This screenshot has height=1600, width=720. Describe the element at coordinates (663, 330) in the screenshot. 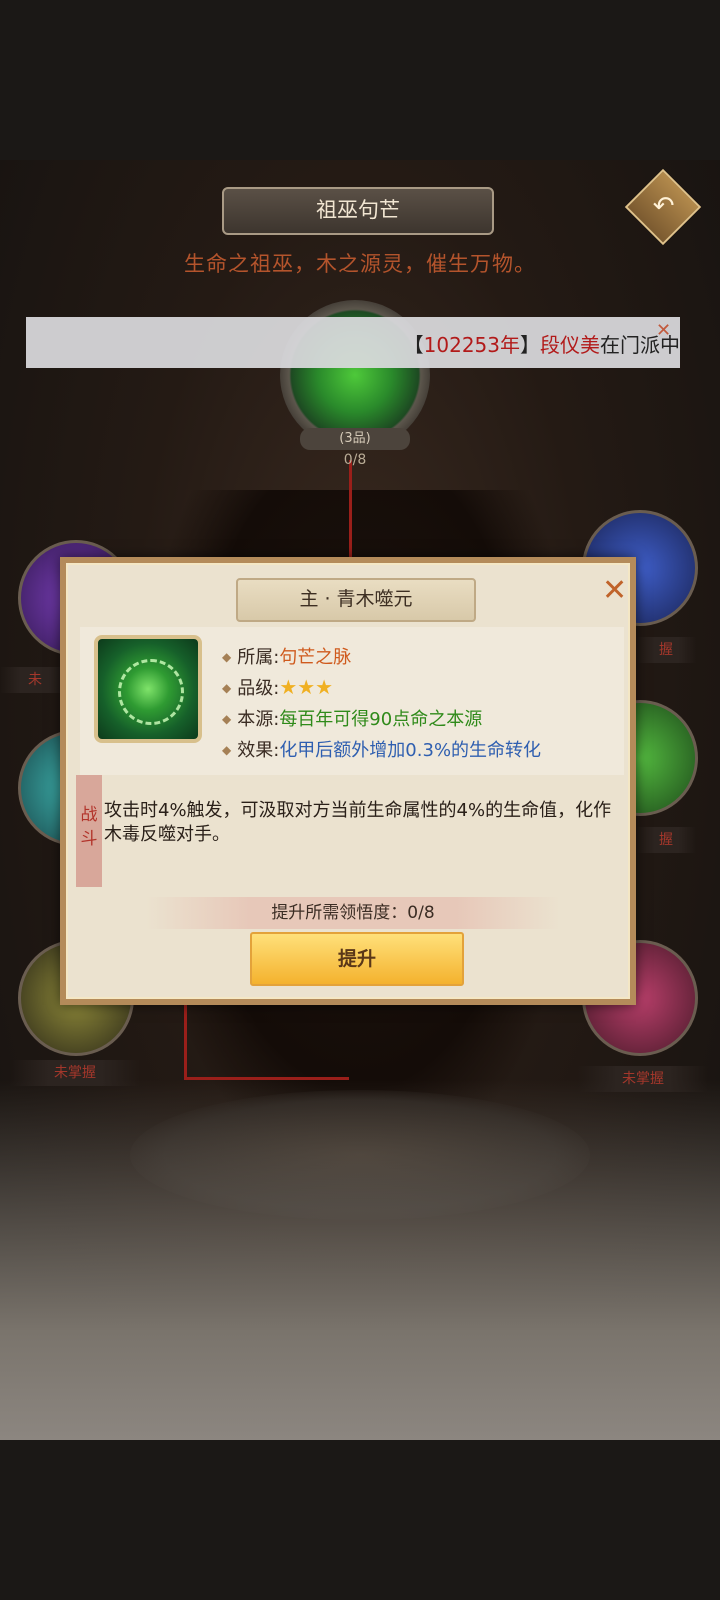

I see `ticker-close-icon: ✕` at that location.